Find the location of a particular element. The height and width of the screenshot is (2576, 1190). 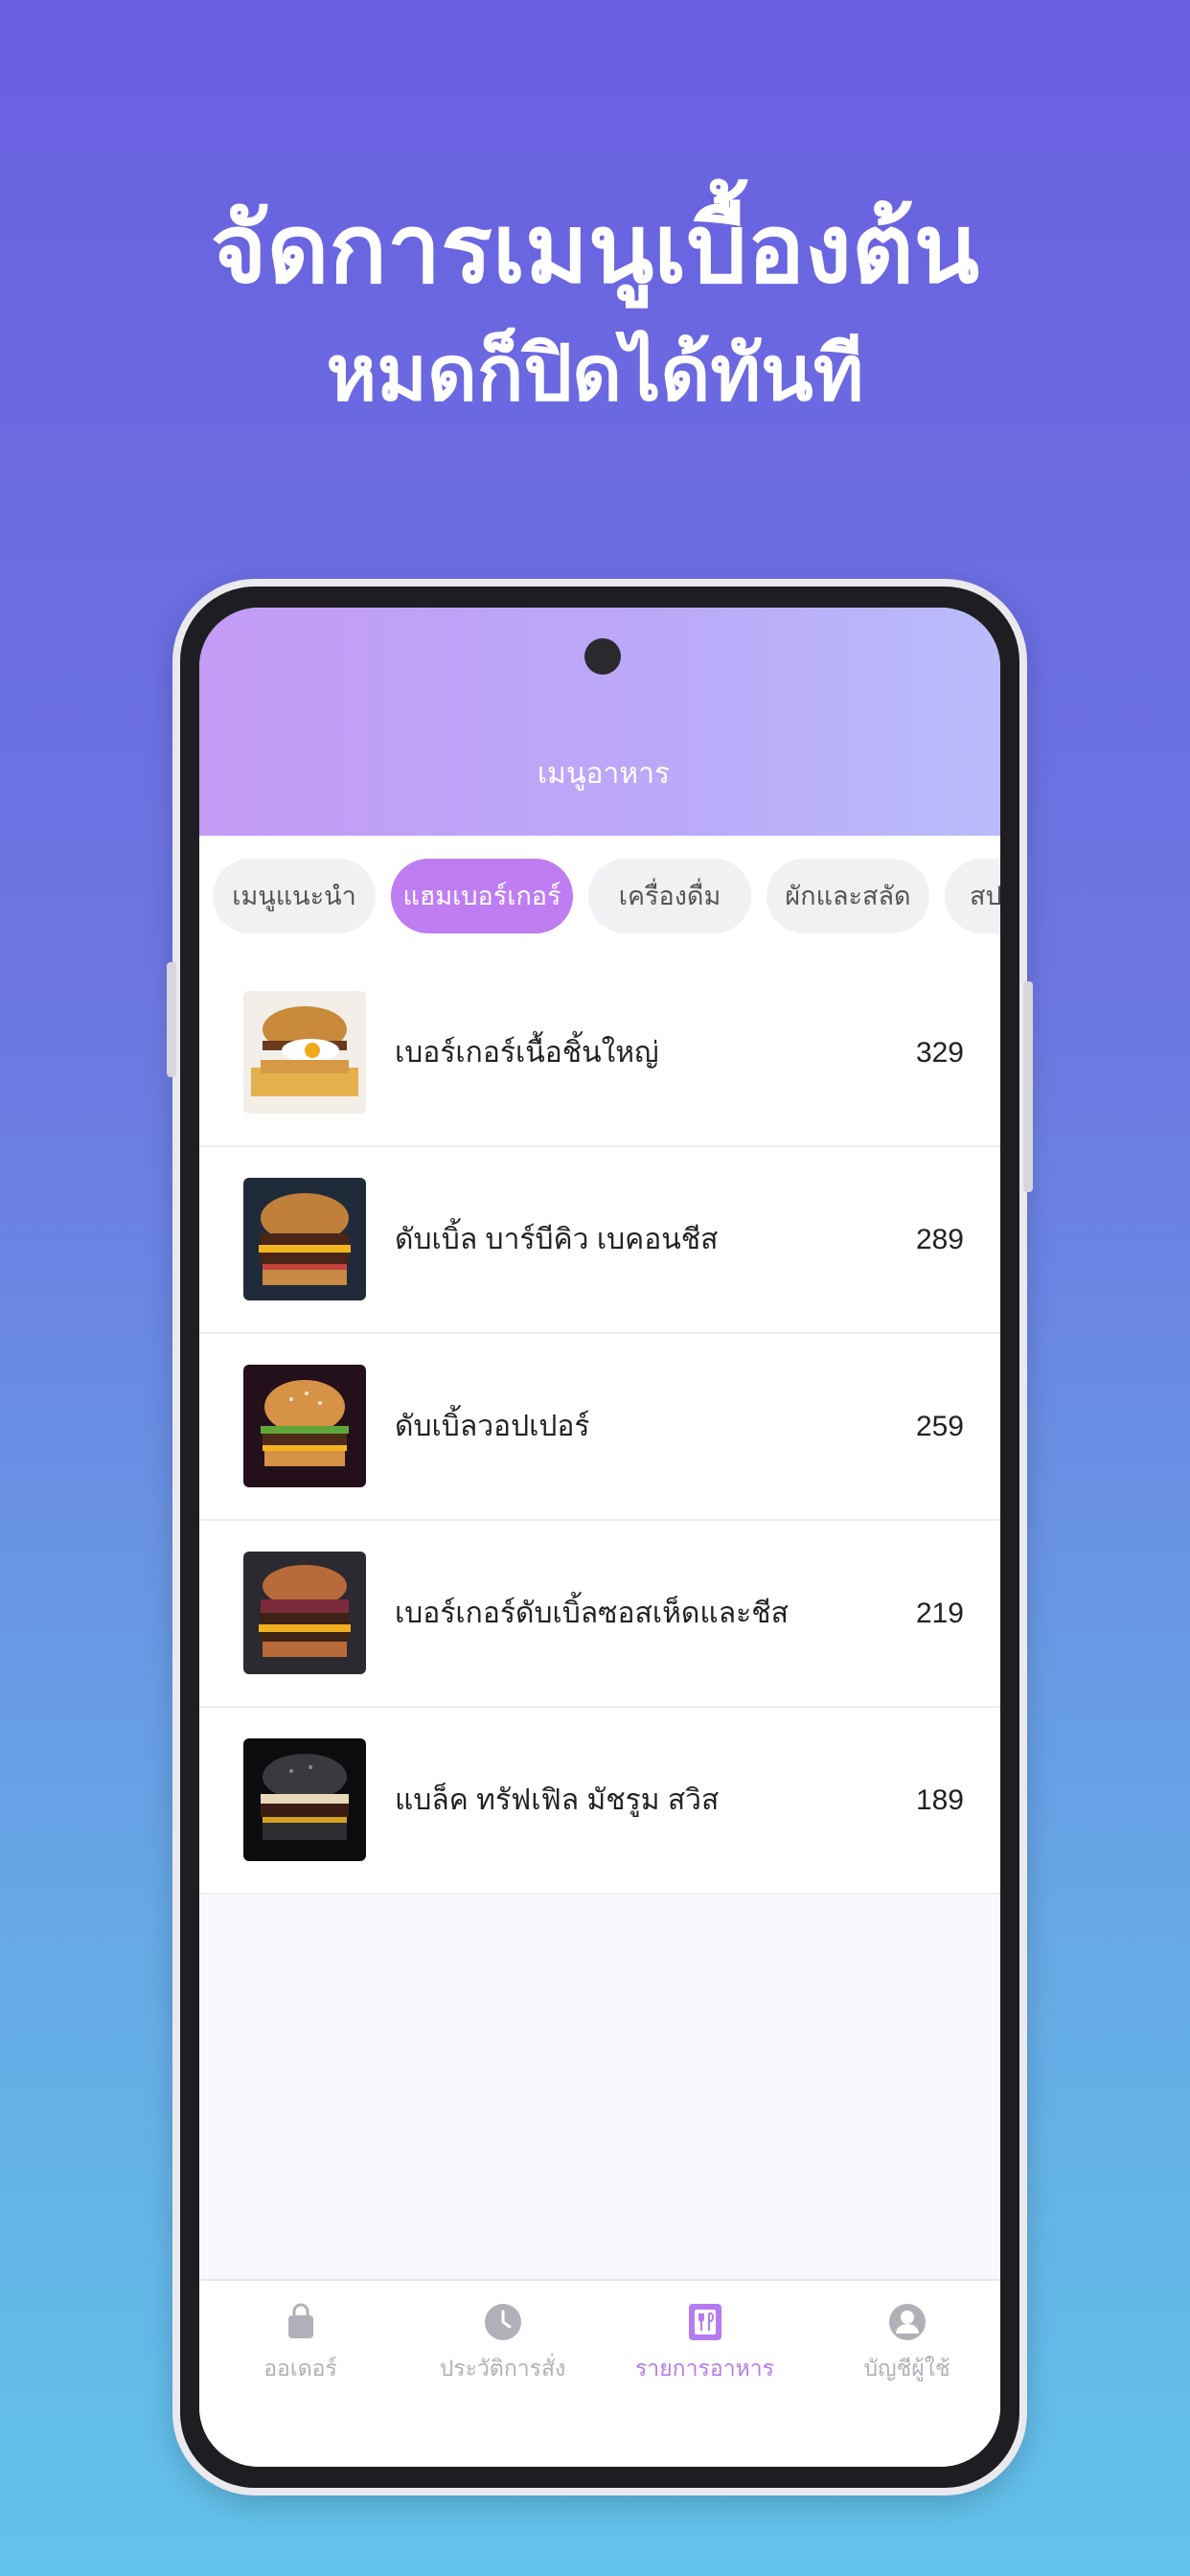

front-camera is located at coordinates (603, 656).